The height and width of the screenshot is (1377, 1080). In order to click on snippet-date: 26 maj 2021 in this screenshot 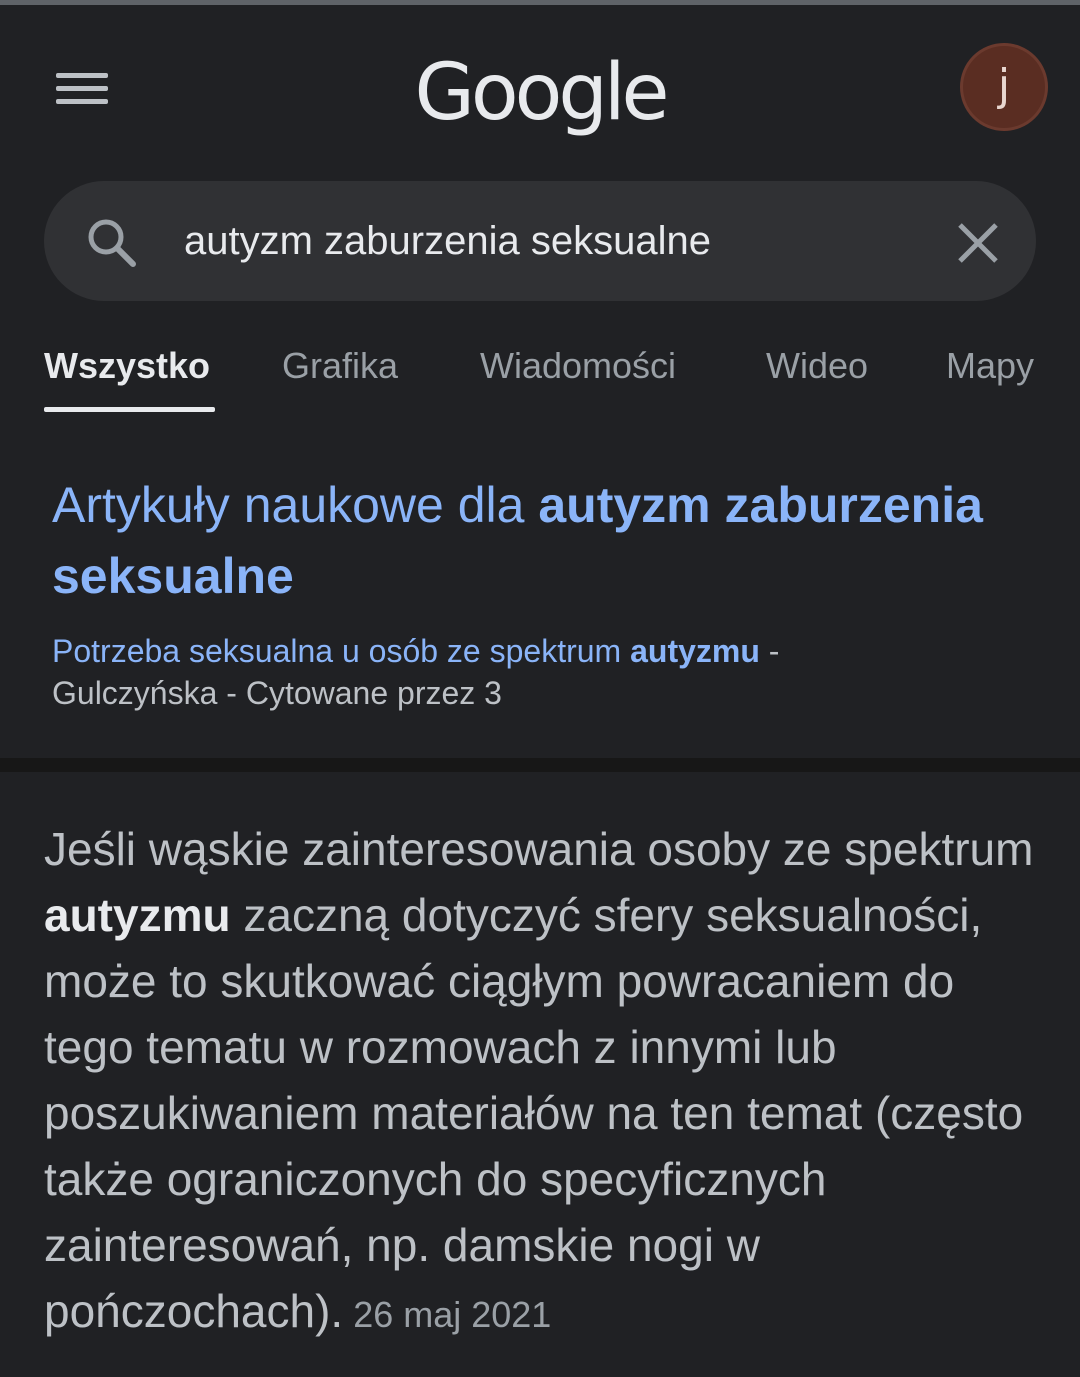, I will do `click(452, 1314)`.